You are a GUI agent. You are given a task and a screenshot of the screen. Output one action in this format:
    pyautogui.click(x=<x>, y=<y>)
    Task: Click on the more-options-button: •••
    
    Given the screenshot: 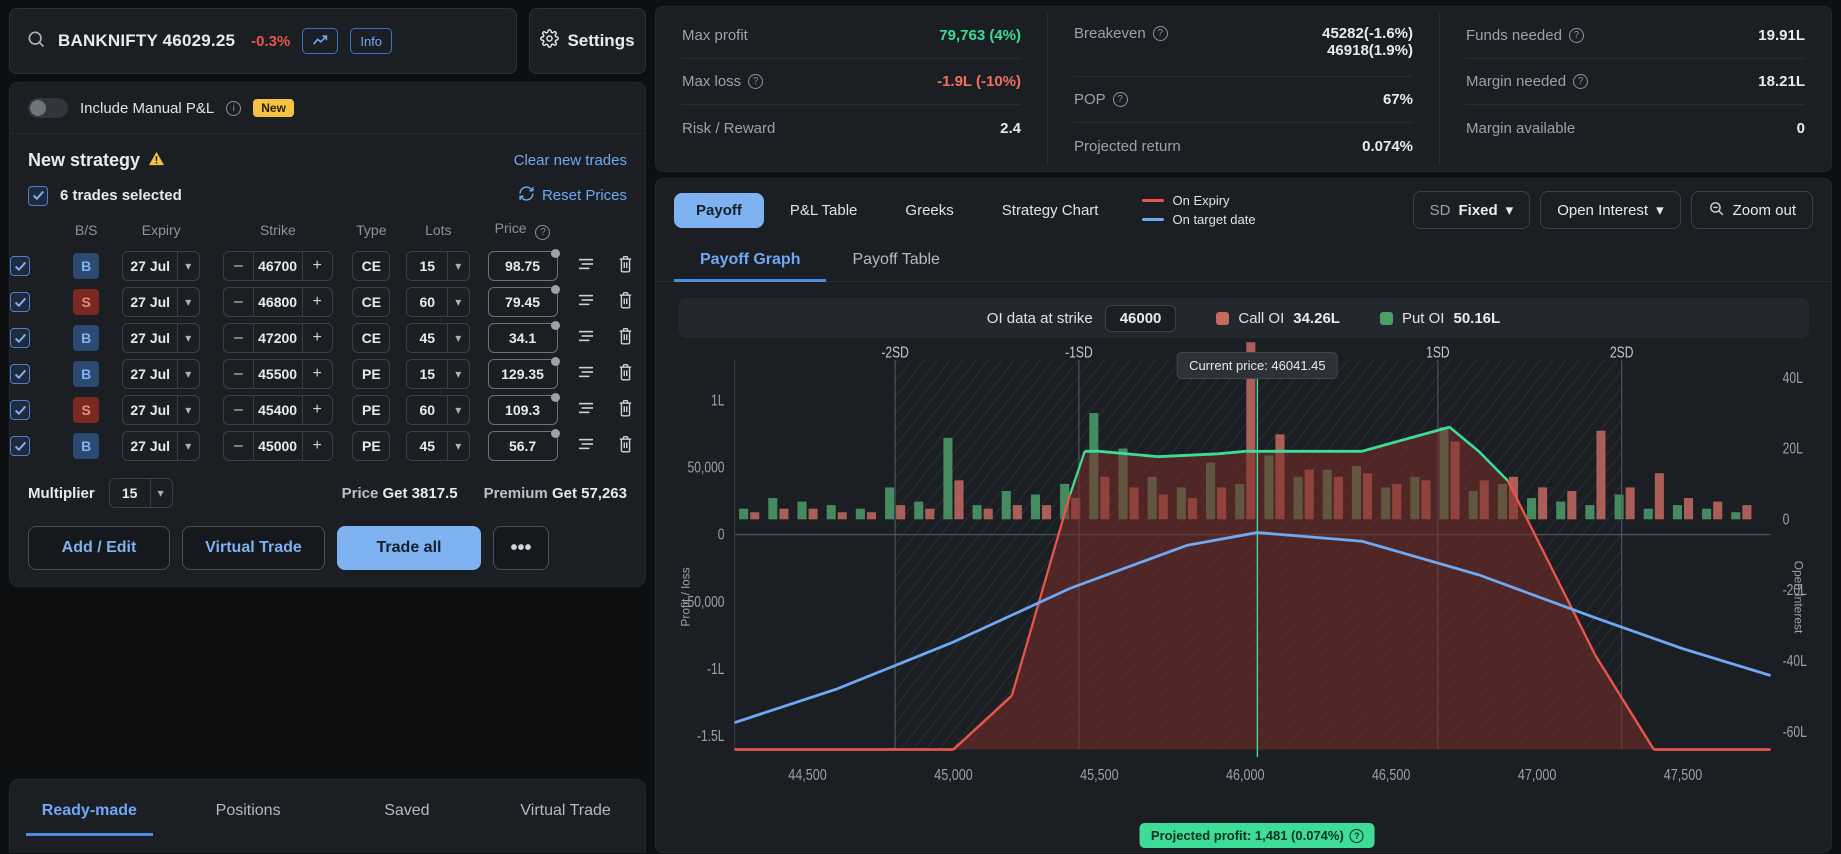 What is the action you would take?
    pyautogui.click(x=521, y=548)
    